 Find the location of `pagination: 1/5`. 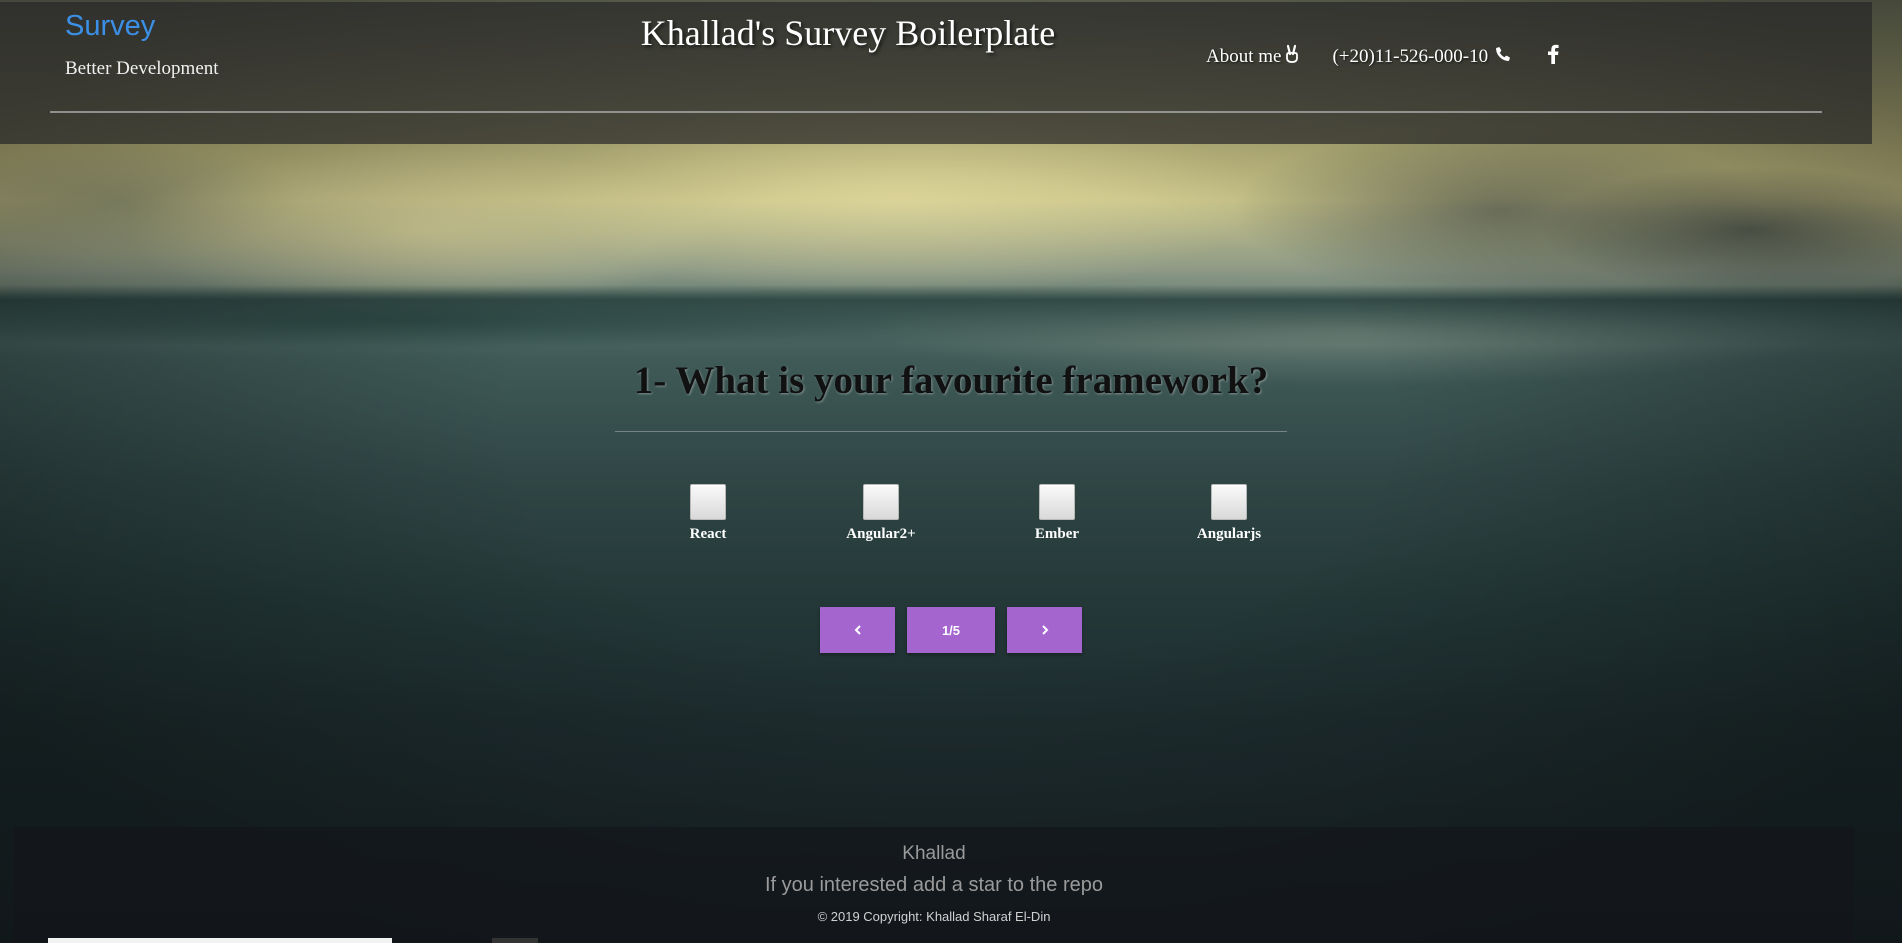

pagination: 1/5 is located at coordinates (951, 630).